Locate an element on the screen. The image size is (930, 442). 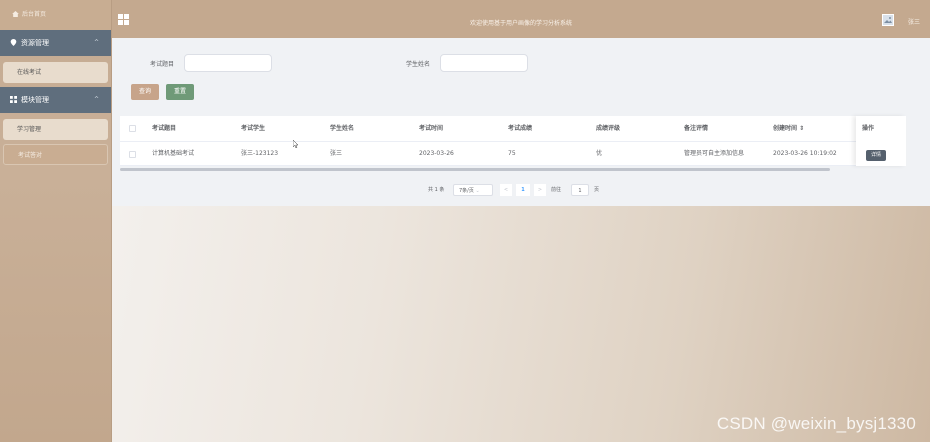
avatar-icon is located at coordinates (888, 20).